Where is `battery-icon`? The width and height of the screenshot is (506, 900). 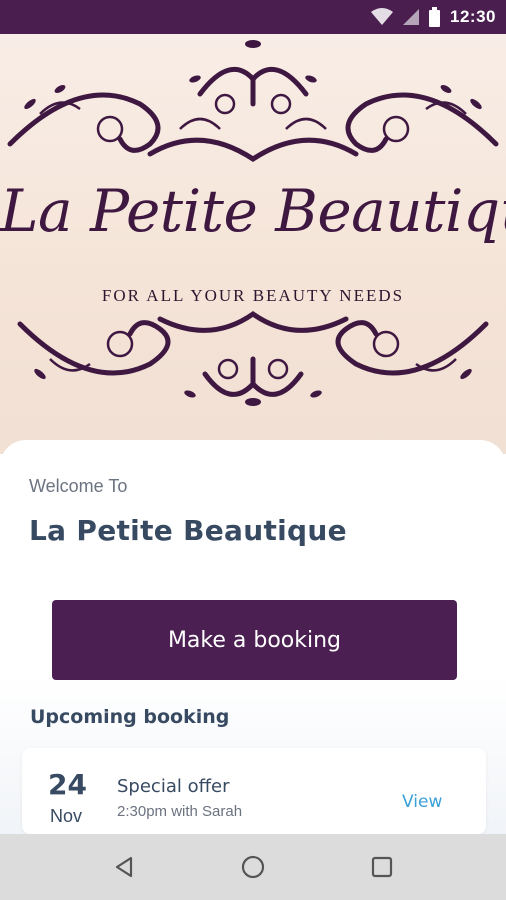 battery-icon is located at coordinates (435, 17).